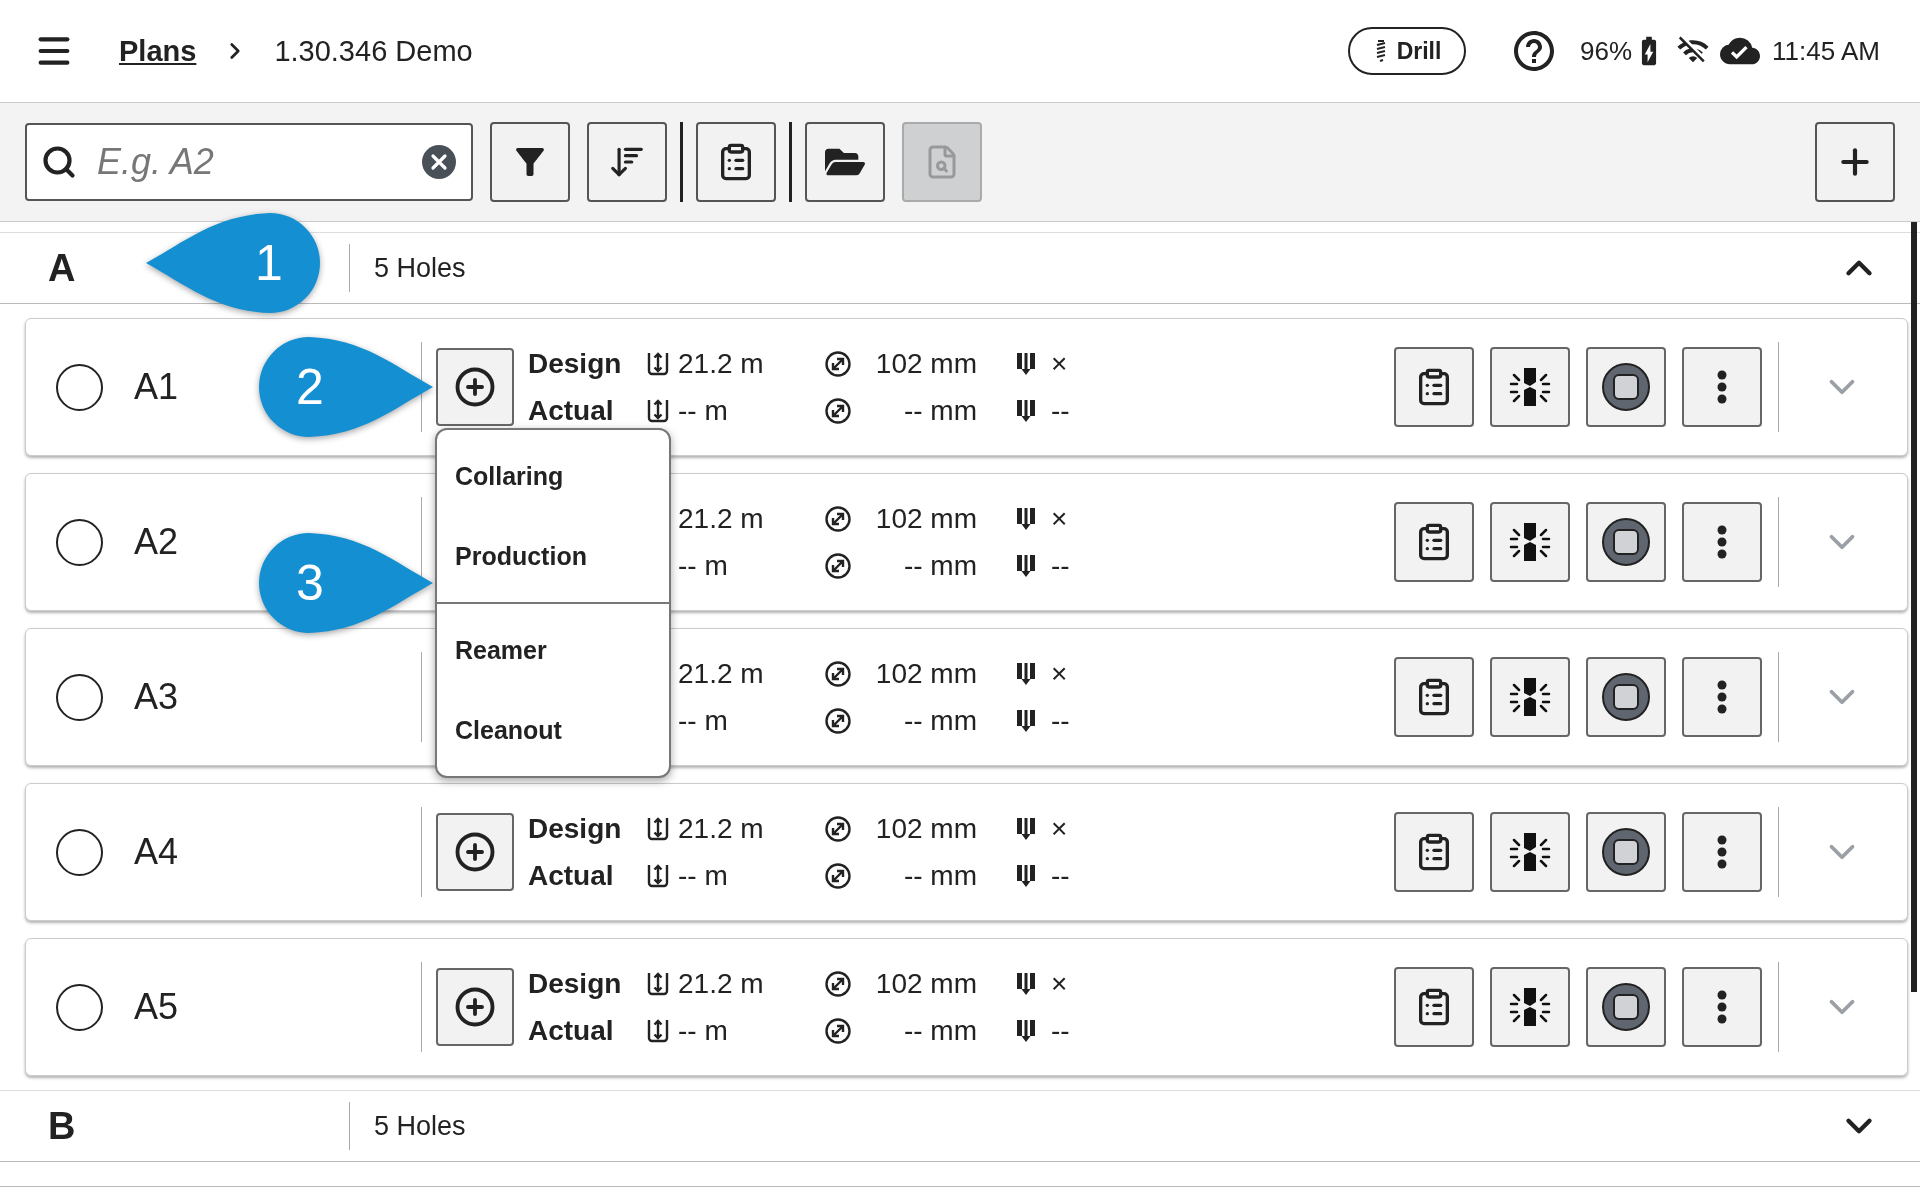 This screenshot has width=1920, height=1201. I want to click on hole-id: A4, so click(156, 852).